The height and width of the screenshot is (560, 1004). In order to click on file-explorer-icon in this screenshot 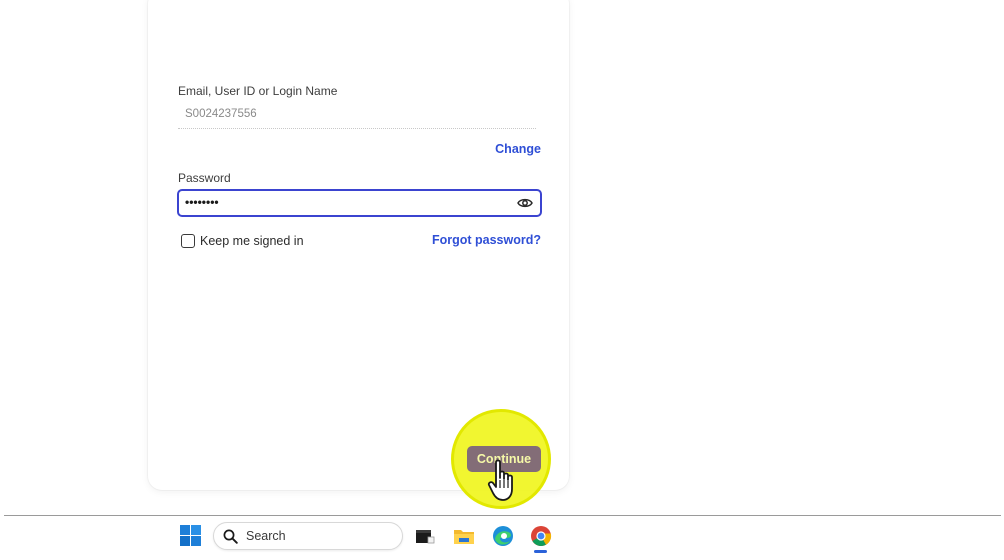, I will do `click(464, 536)`.